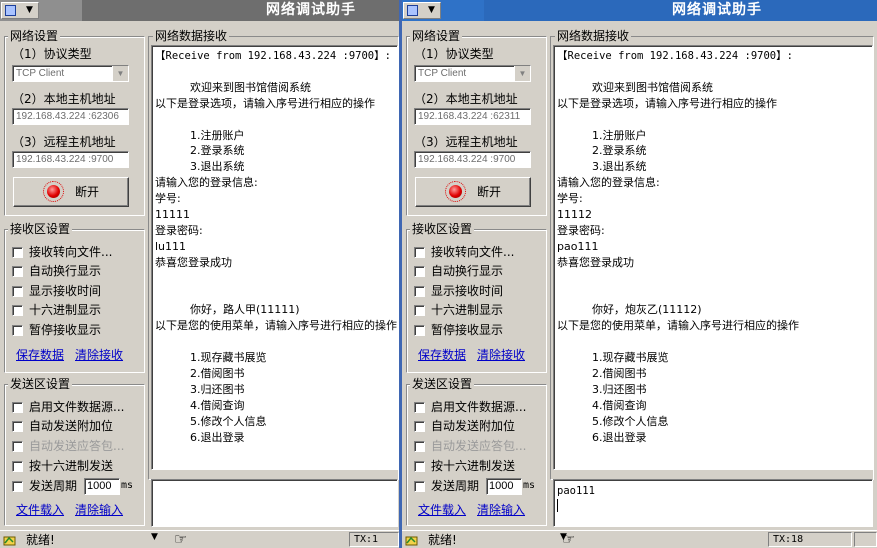 This screenshot has width=877, height=548. I want to click on receive-line: 登录密码:, so click(581, 230).